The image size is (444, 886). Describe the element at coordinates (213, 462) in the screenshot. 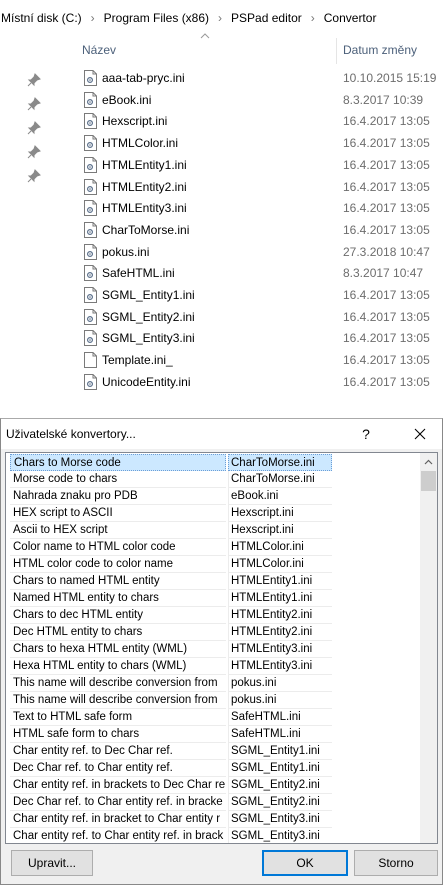

I see `list-row-selected: Chars to Morse code CharToMorse.ini` at that location.